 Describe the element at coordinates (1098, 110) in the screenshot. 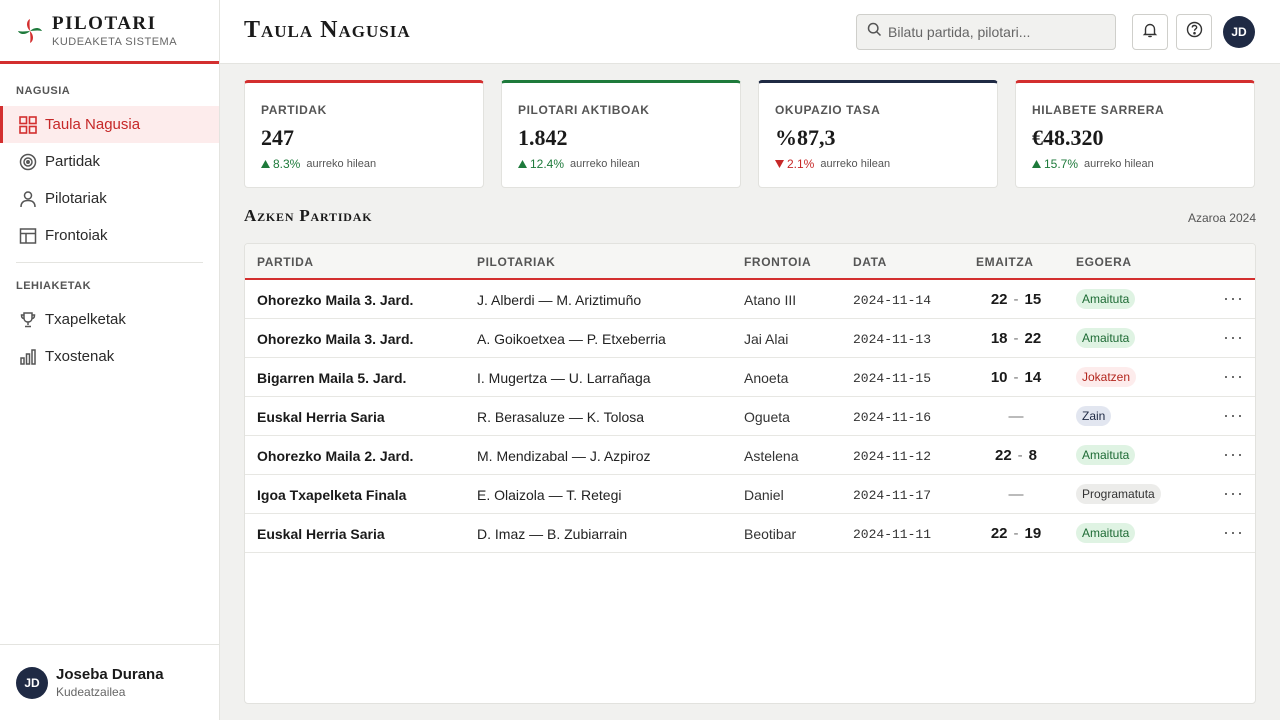

I see `stat-label: HILABETE SARRERA` at that location.